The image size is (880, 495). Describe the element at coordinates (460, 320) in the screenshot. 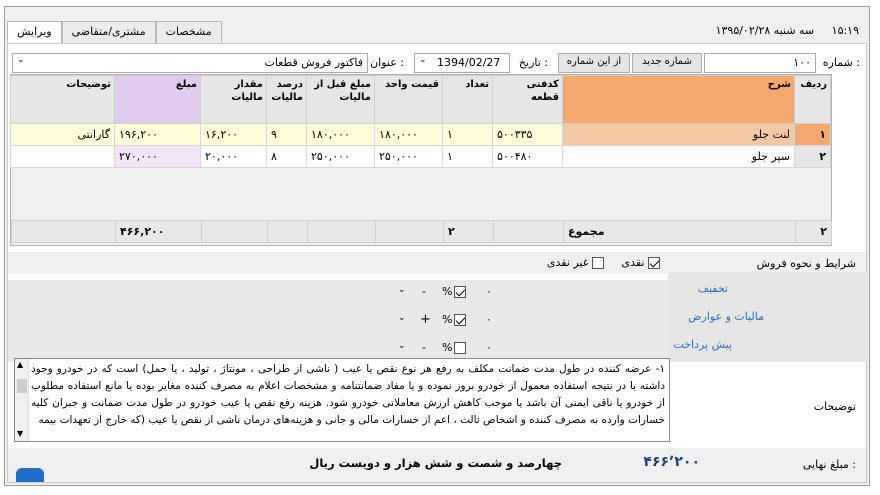

I see `tax-pct-checkbox` at that location.